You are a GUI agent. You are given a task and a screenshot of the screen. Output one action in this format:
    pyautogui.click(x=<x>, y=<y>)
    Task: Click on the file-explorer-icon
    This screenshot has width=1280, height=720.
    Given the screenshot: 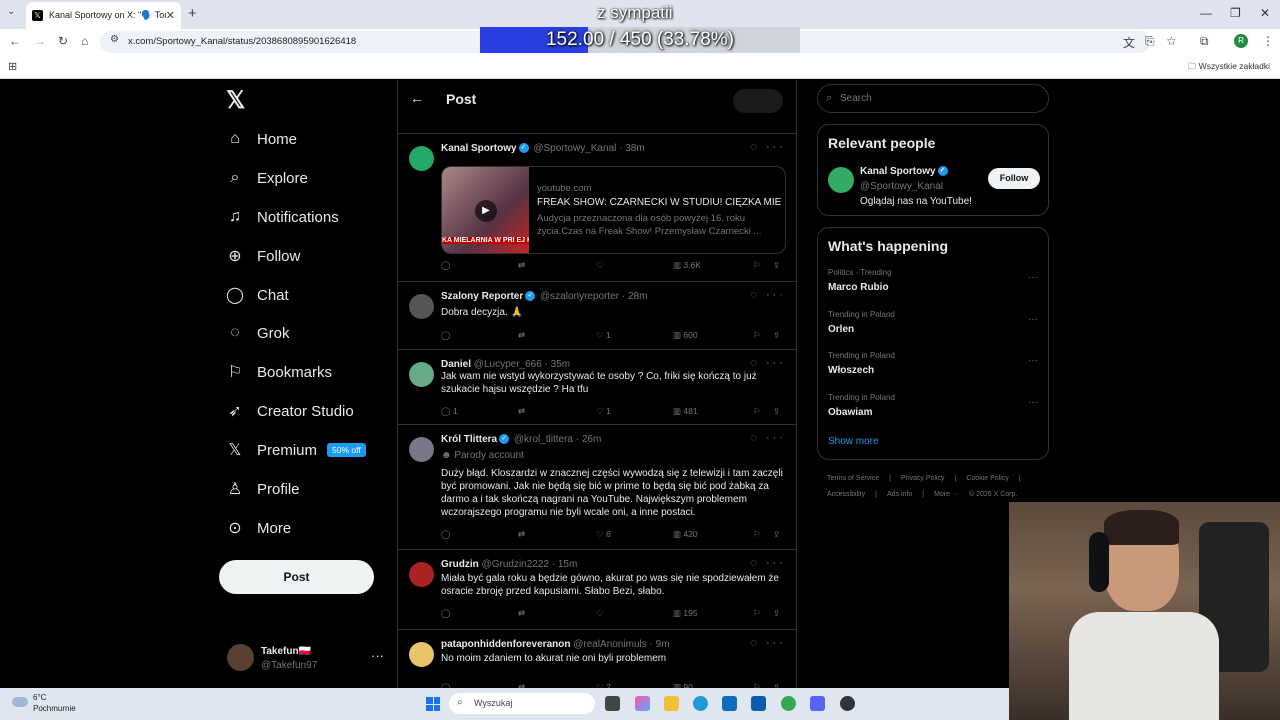 What is the action you would take?
    pyautogui.click(x=671, y=703)
    